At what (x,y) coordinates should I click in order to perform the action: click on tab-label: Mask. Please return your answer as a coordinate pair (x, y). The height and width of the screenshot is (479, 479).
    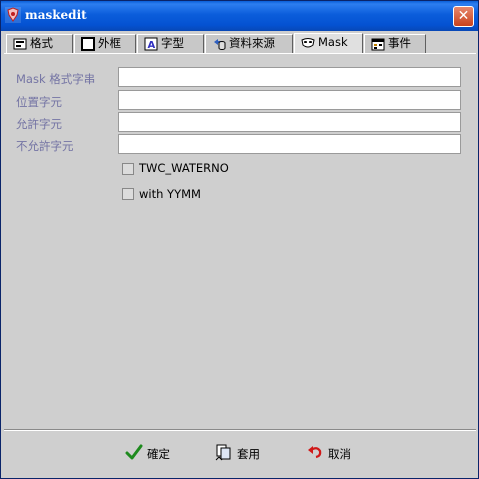
    Looking at the image, I should click on (333, 42).